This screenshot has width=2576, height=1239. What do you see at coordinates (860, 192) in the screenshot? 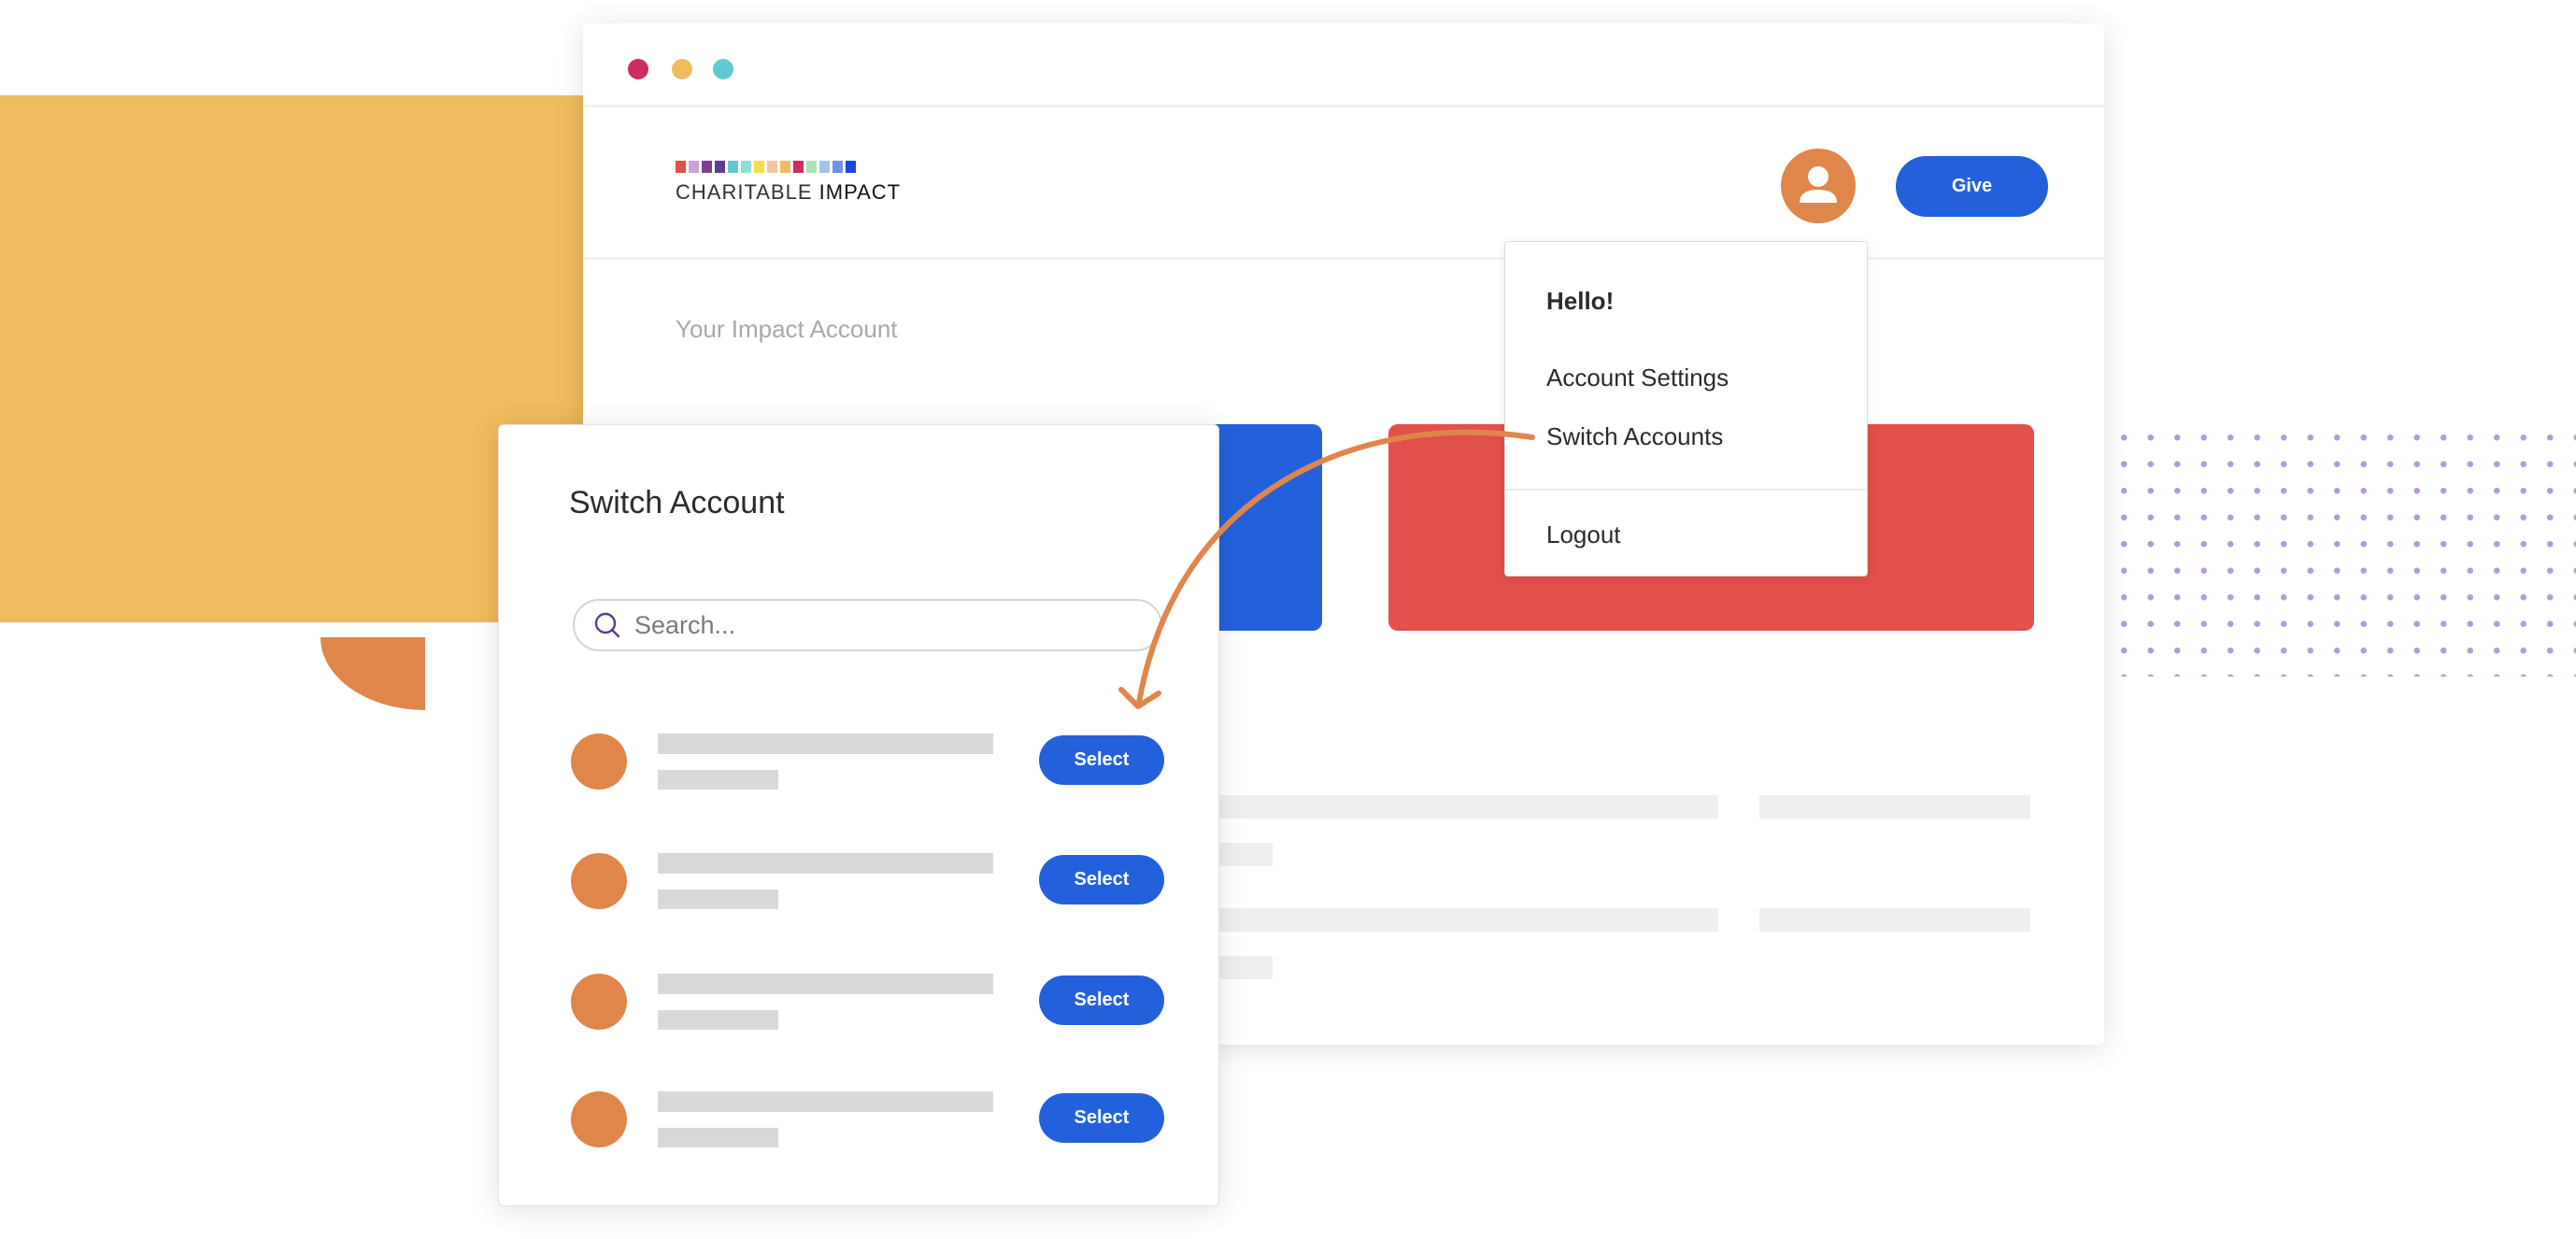
I see `logo-text-bold: IMPACT` at bounding box center [860, 192].